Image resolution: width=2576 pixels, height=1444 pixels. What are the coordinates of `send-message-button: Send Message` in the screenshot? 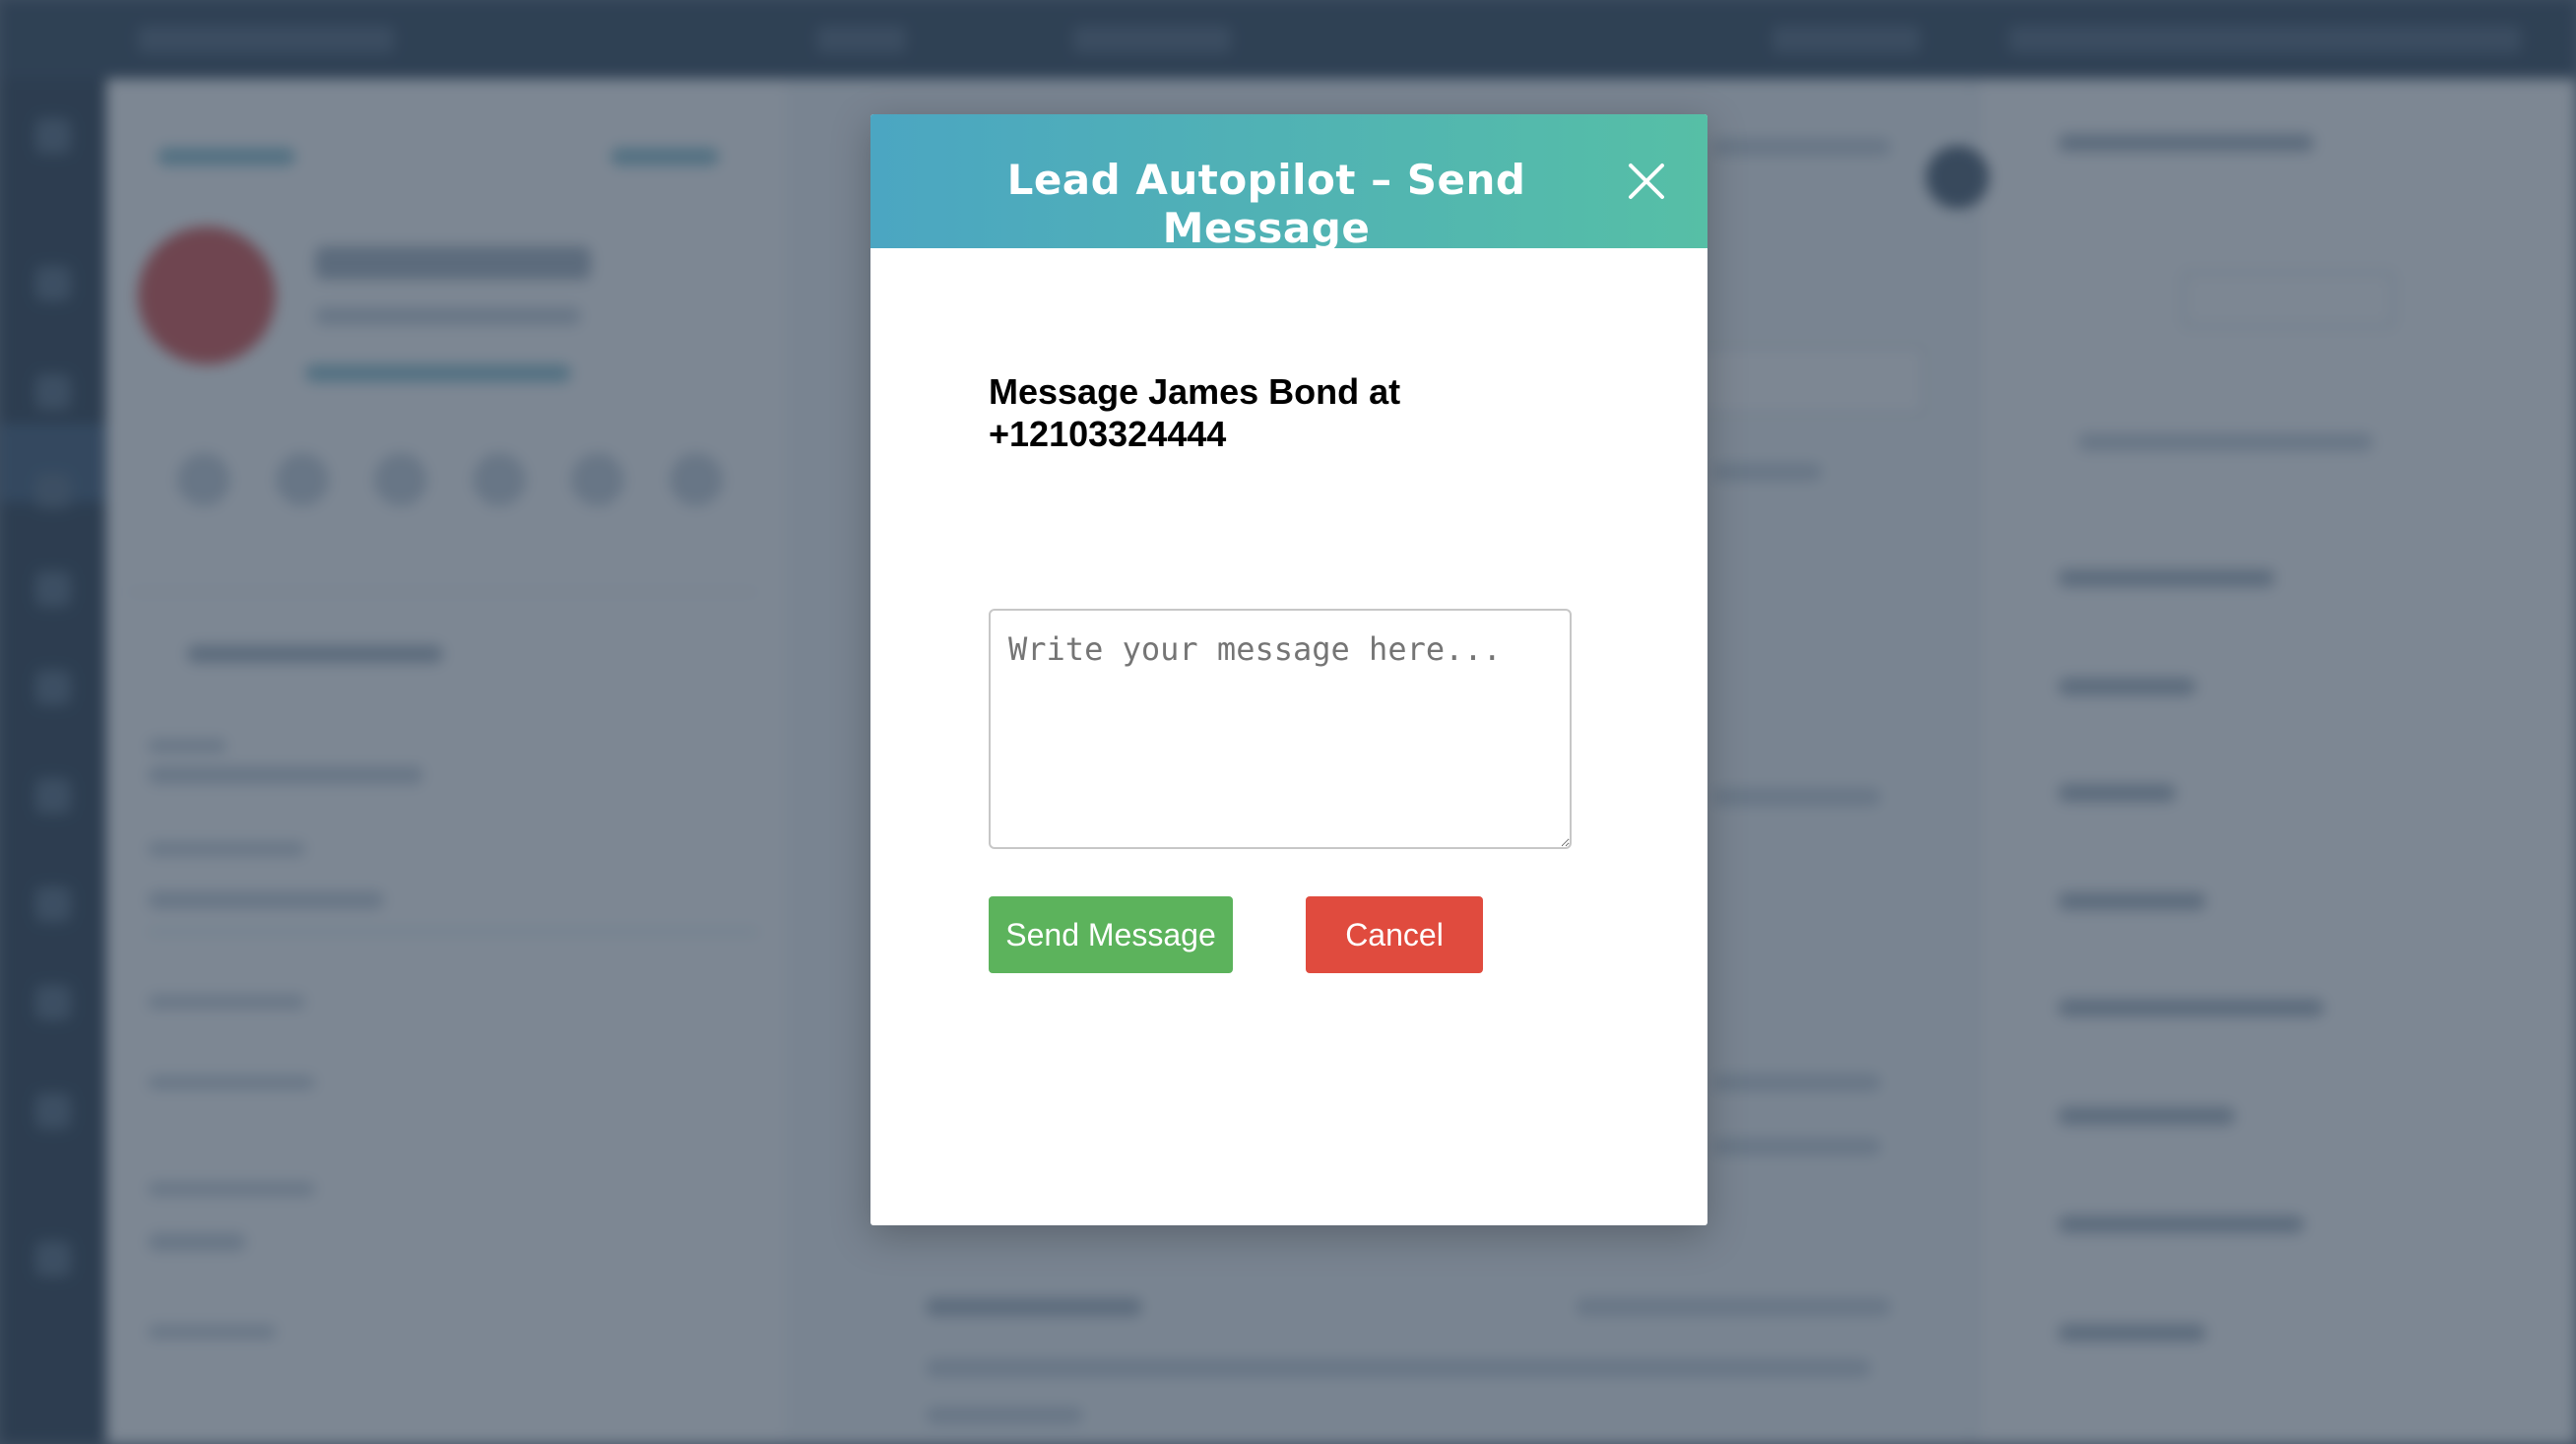 It's located at (1111, 934).